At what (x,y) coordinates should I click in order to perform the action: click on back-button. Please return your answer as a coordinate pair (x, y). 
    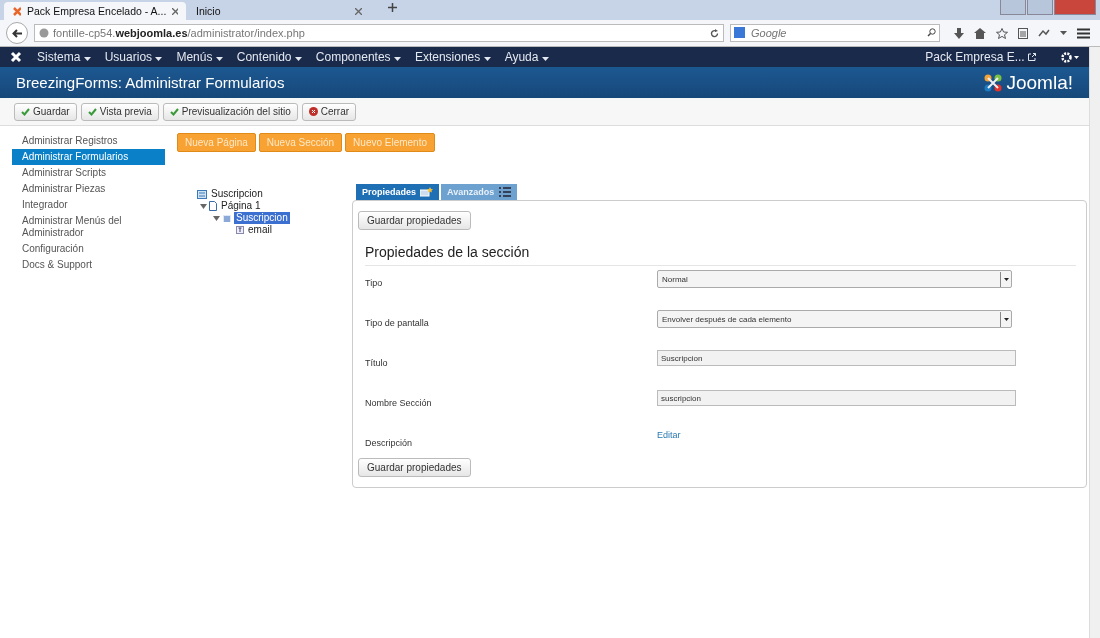
    Looking at the image, I should click on (17, 33).